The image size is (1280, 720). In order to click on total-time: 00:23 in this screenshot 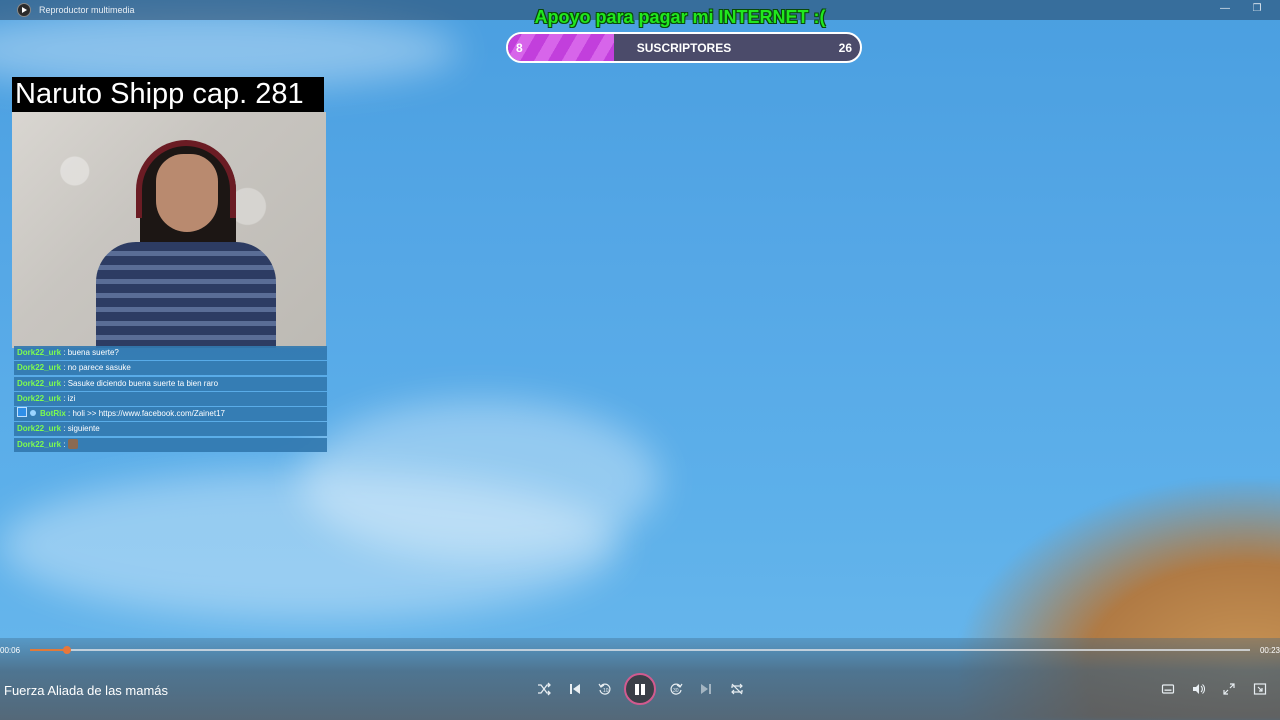, I will do `click(1269, 650)`.